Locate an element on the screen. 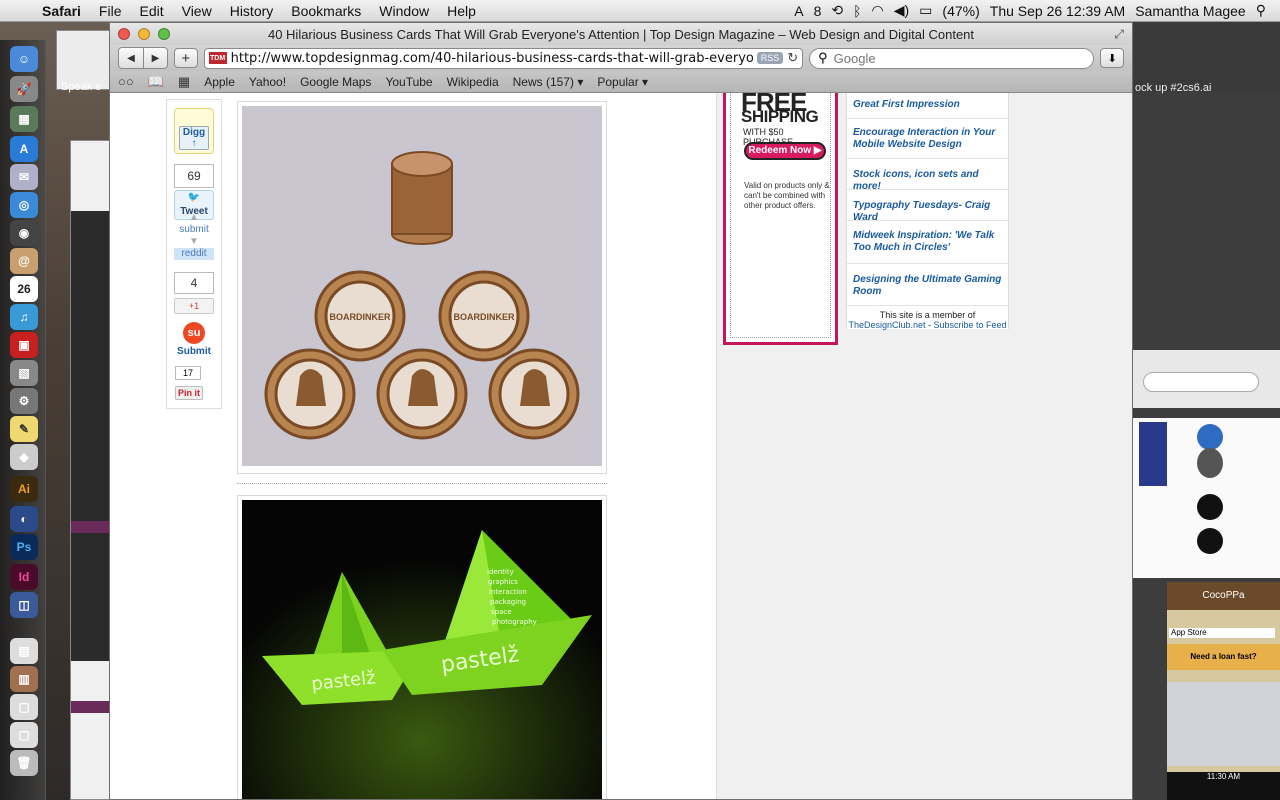  recent-post-link: Designing the Ultimate Gaming Room is located at coordinates (927, 285).